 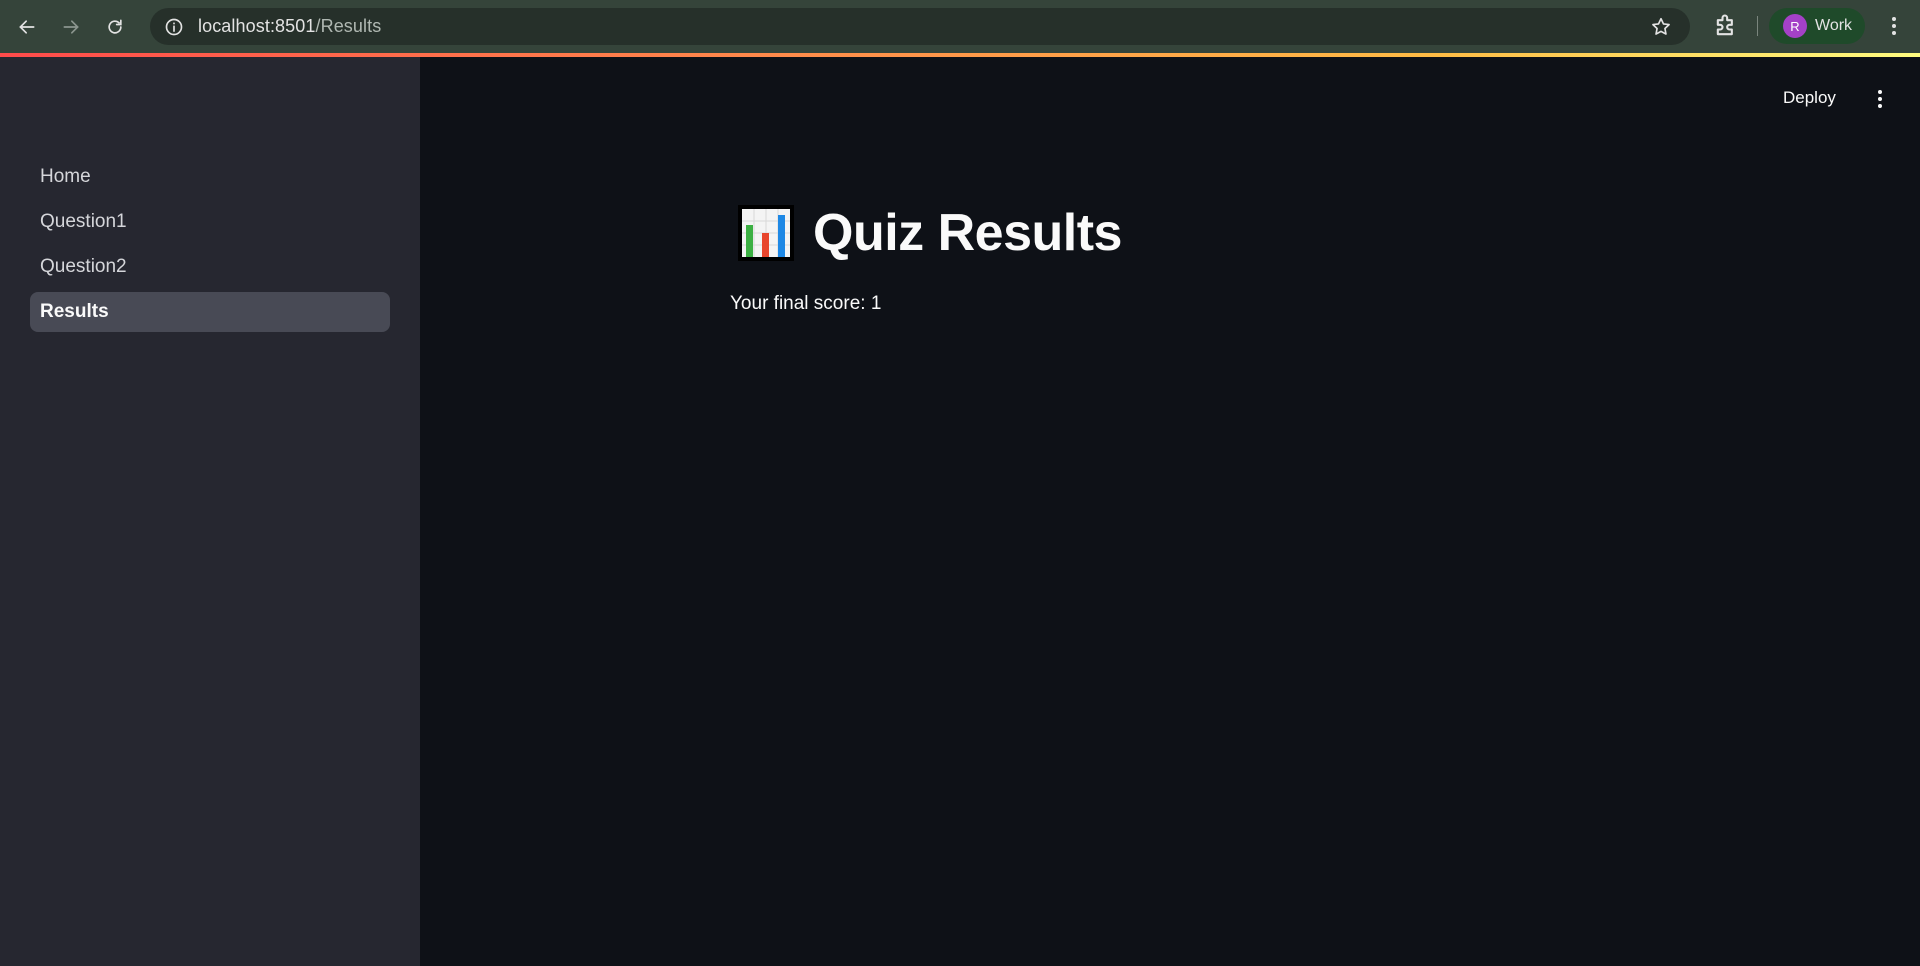 What do you see at coordinates (1834, 25) in the screenshot?
I see `profile-label: Work` at bounding box center [1834, 25].